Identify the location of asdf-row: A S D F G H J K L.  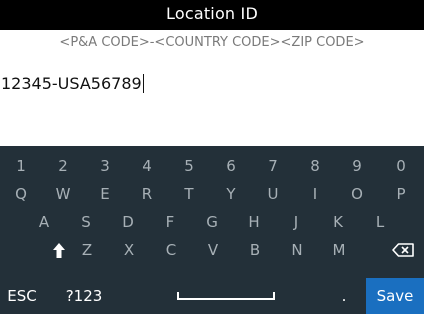
(212, 222).